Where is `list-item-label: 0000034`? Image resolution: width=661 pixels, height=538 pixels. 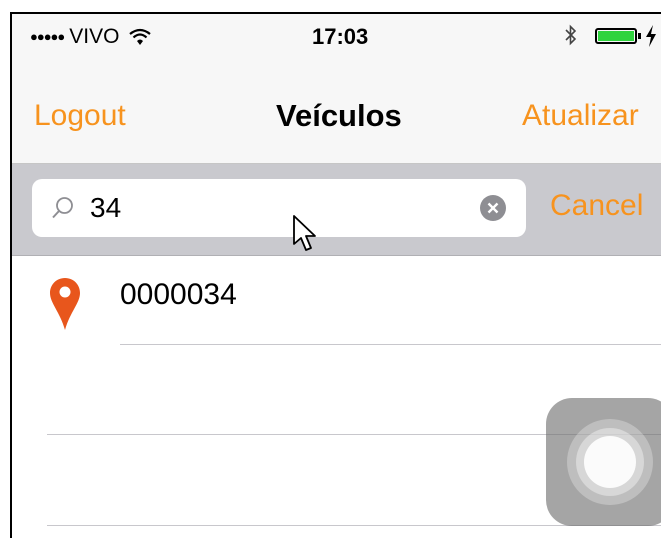 list-item-label: 0000034 is located at coordinates (178, 294).